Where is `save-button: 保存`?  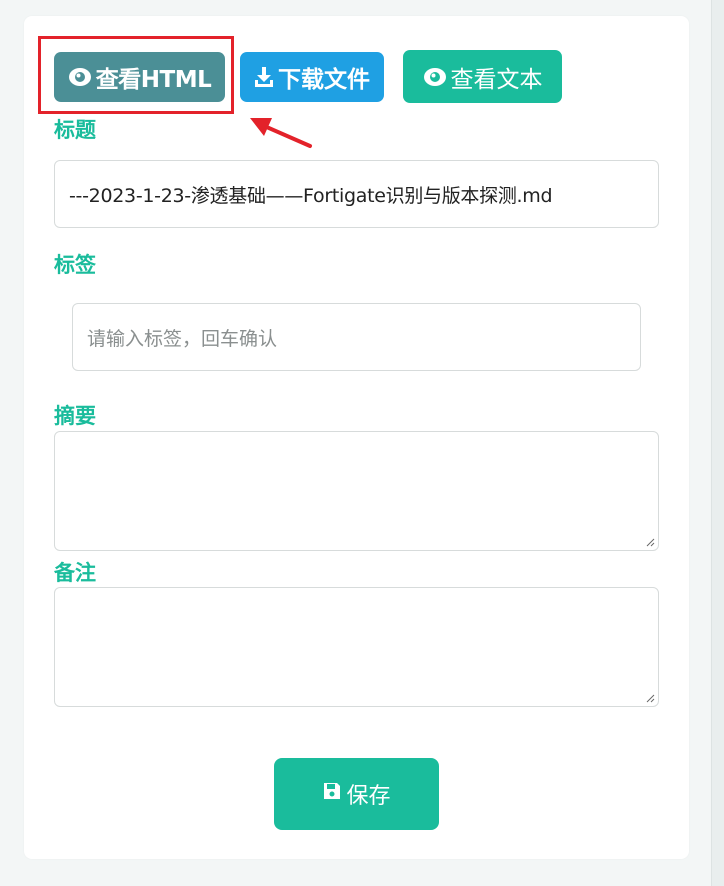 save-button: 保存 is located at coordinates (356, 794).